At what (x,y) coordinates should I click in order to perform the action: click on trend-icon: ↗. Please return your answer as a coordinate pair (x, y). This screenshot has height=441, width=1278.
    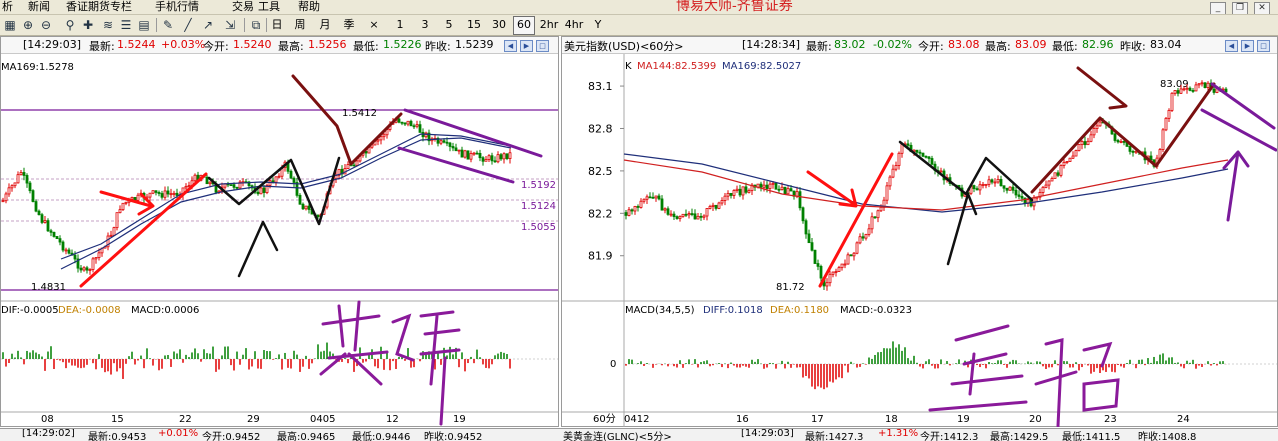
    Looking at the image, I should click on (208, 25).